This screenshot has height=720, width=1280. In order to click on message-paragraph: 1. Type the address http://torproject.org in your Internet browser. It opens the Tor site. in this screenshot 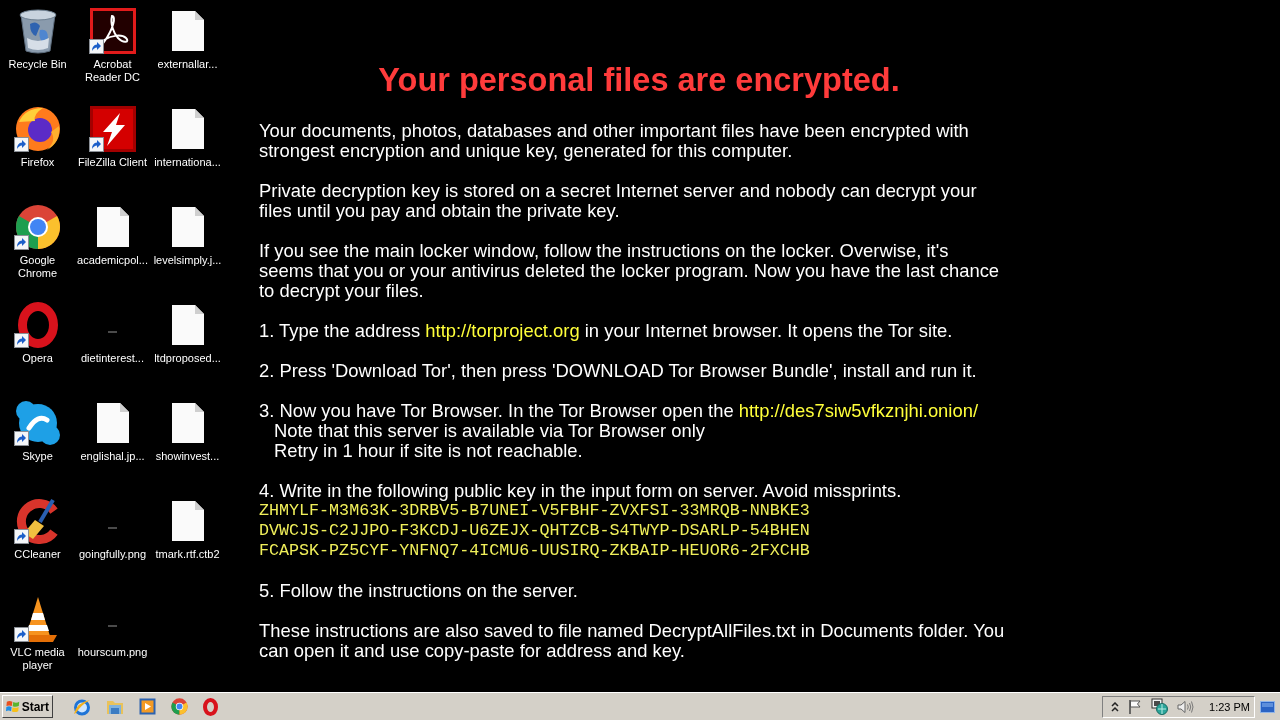, I will do `click(606, 331)`.